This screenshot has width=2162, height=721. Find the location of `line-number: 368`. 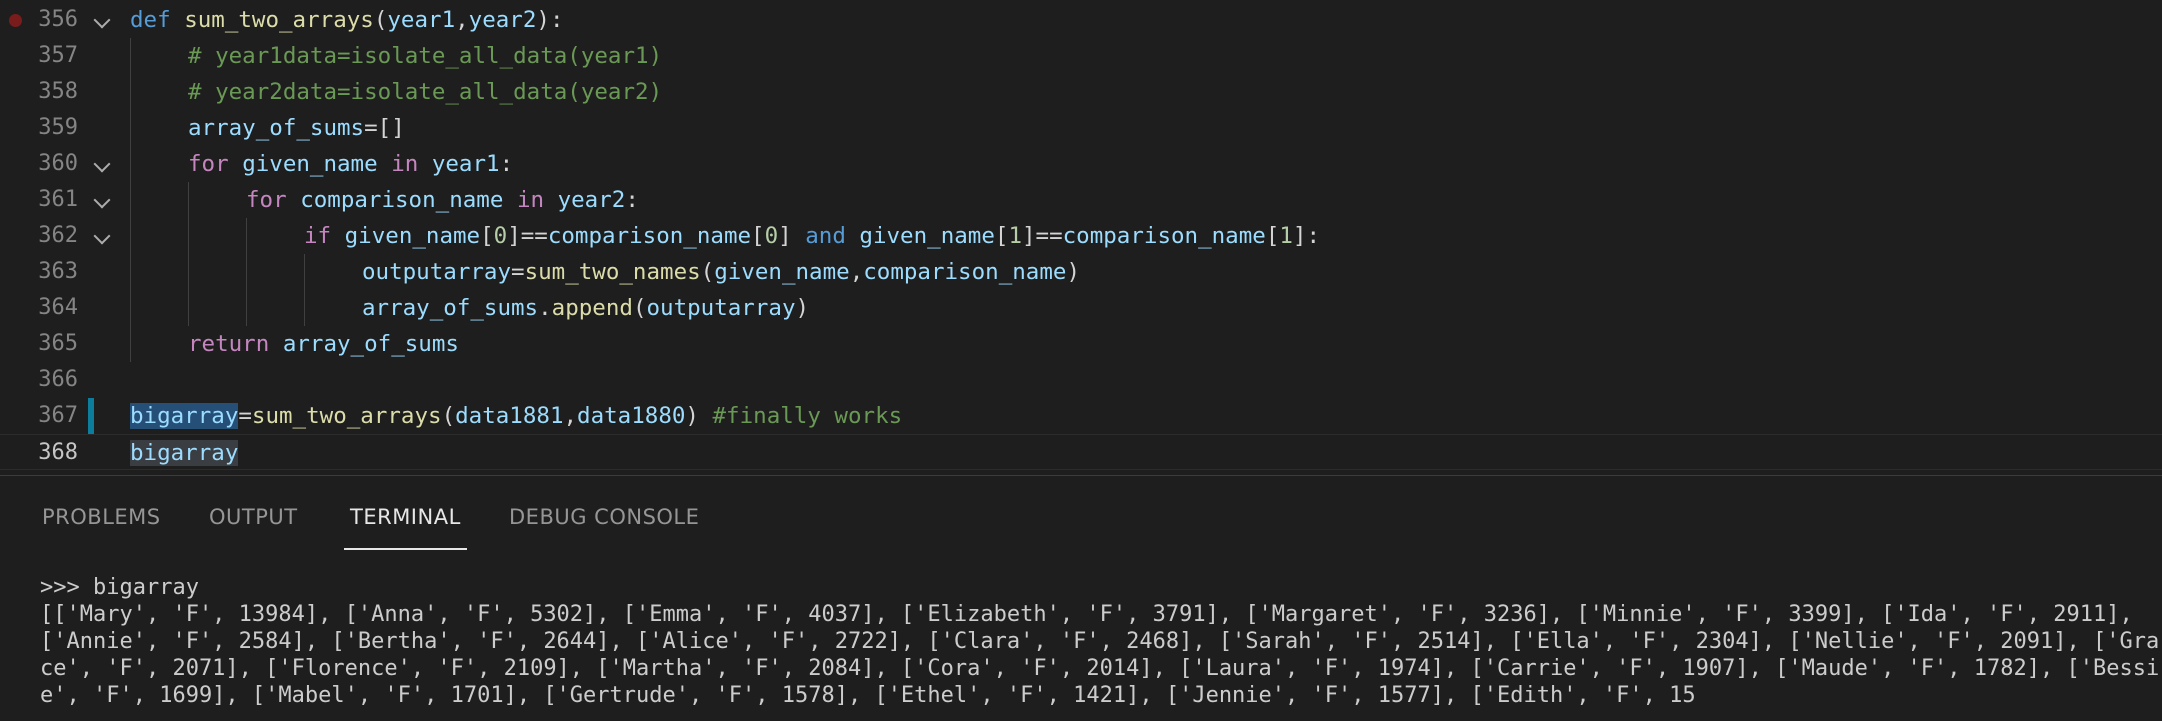

line-number: 368 is located at coordinates (58, 452).